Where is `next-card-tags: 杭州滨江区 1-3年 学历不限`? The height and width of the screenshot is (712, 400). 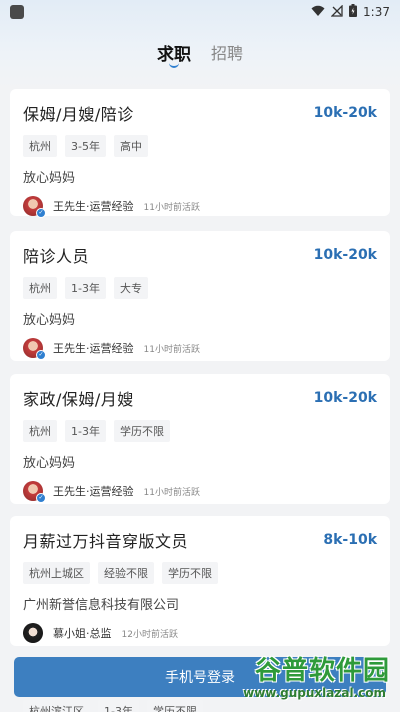
next-card-tags: 杭州滨江区 1-3年 学历不限 is located at coordinates (113, 706).